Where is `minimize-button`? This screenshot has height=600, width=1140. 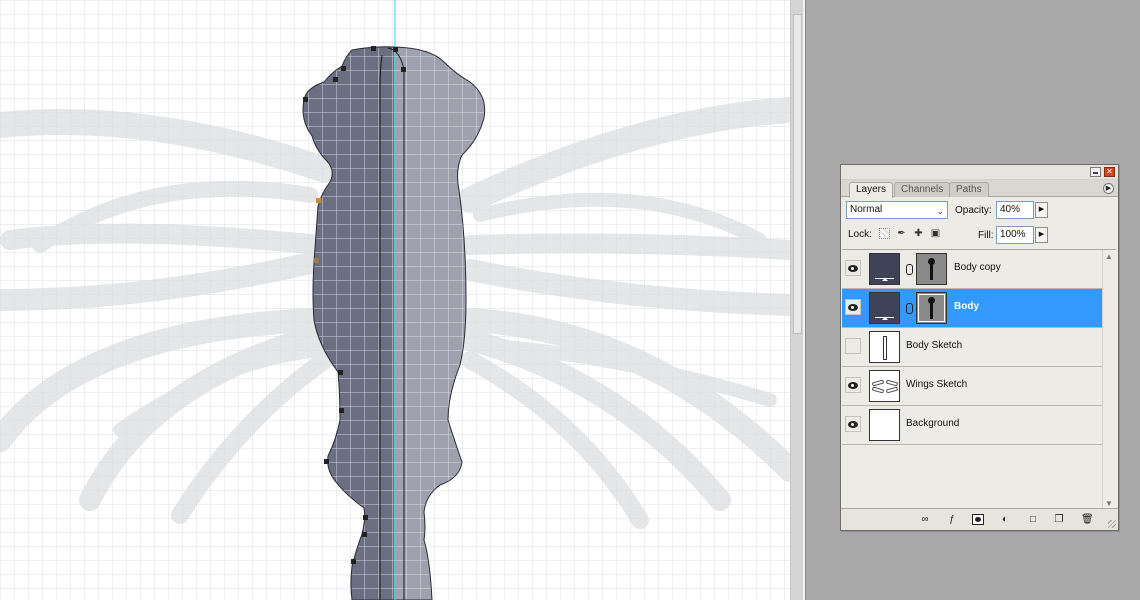
minimize-button is located at coordinates (1095, 172).